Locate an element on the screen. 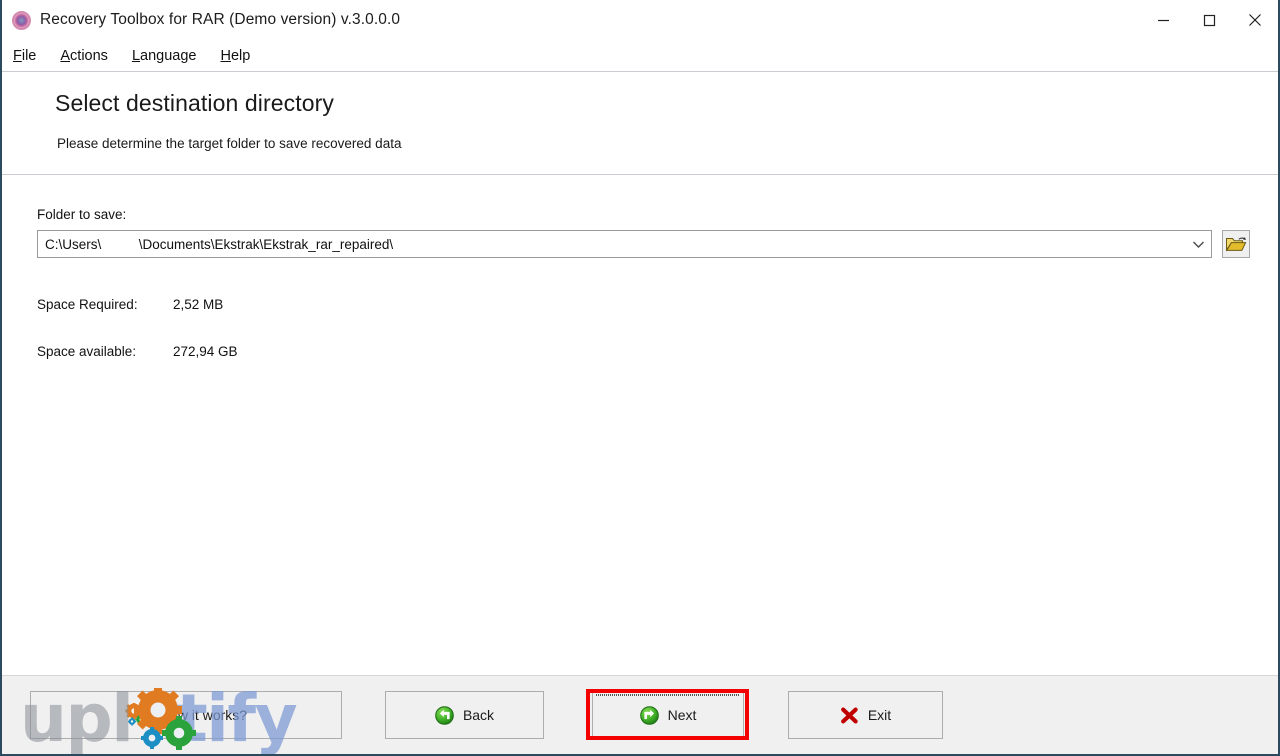 Image resolution: width=1280 pixels, height=756 pixels. arrow-left-circle-icon is located at coordinates (444, 715).